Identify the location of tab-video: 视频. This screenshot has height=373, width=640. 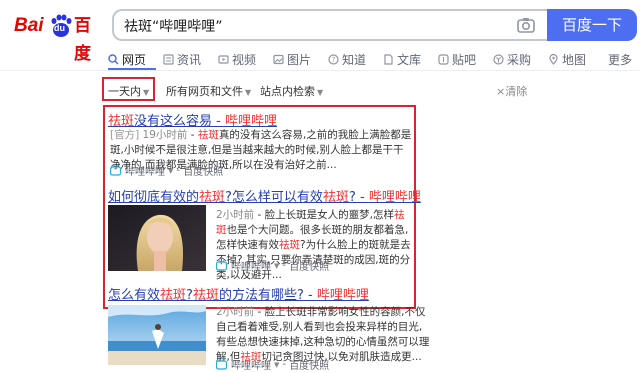
(237, 59).